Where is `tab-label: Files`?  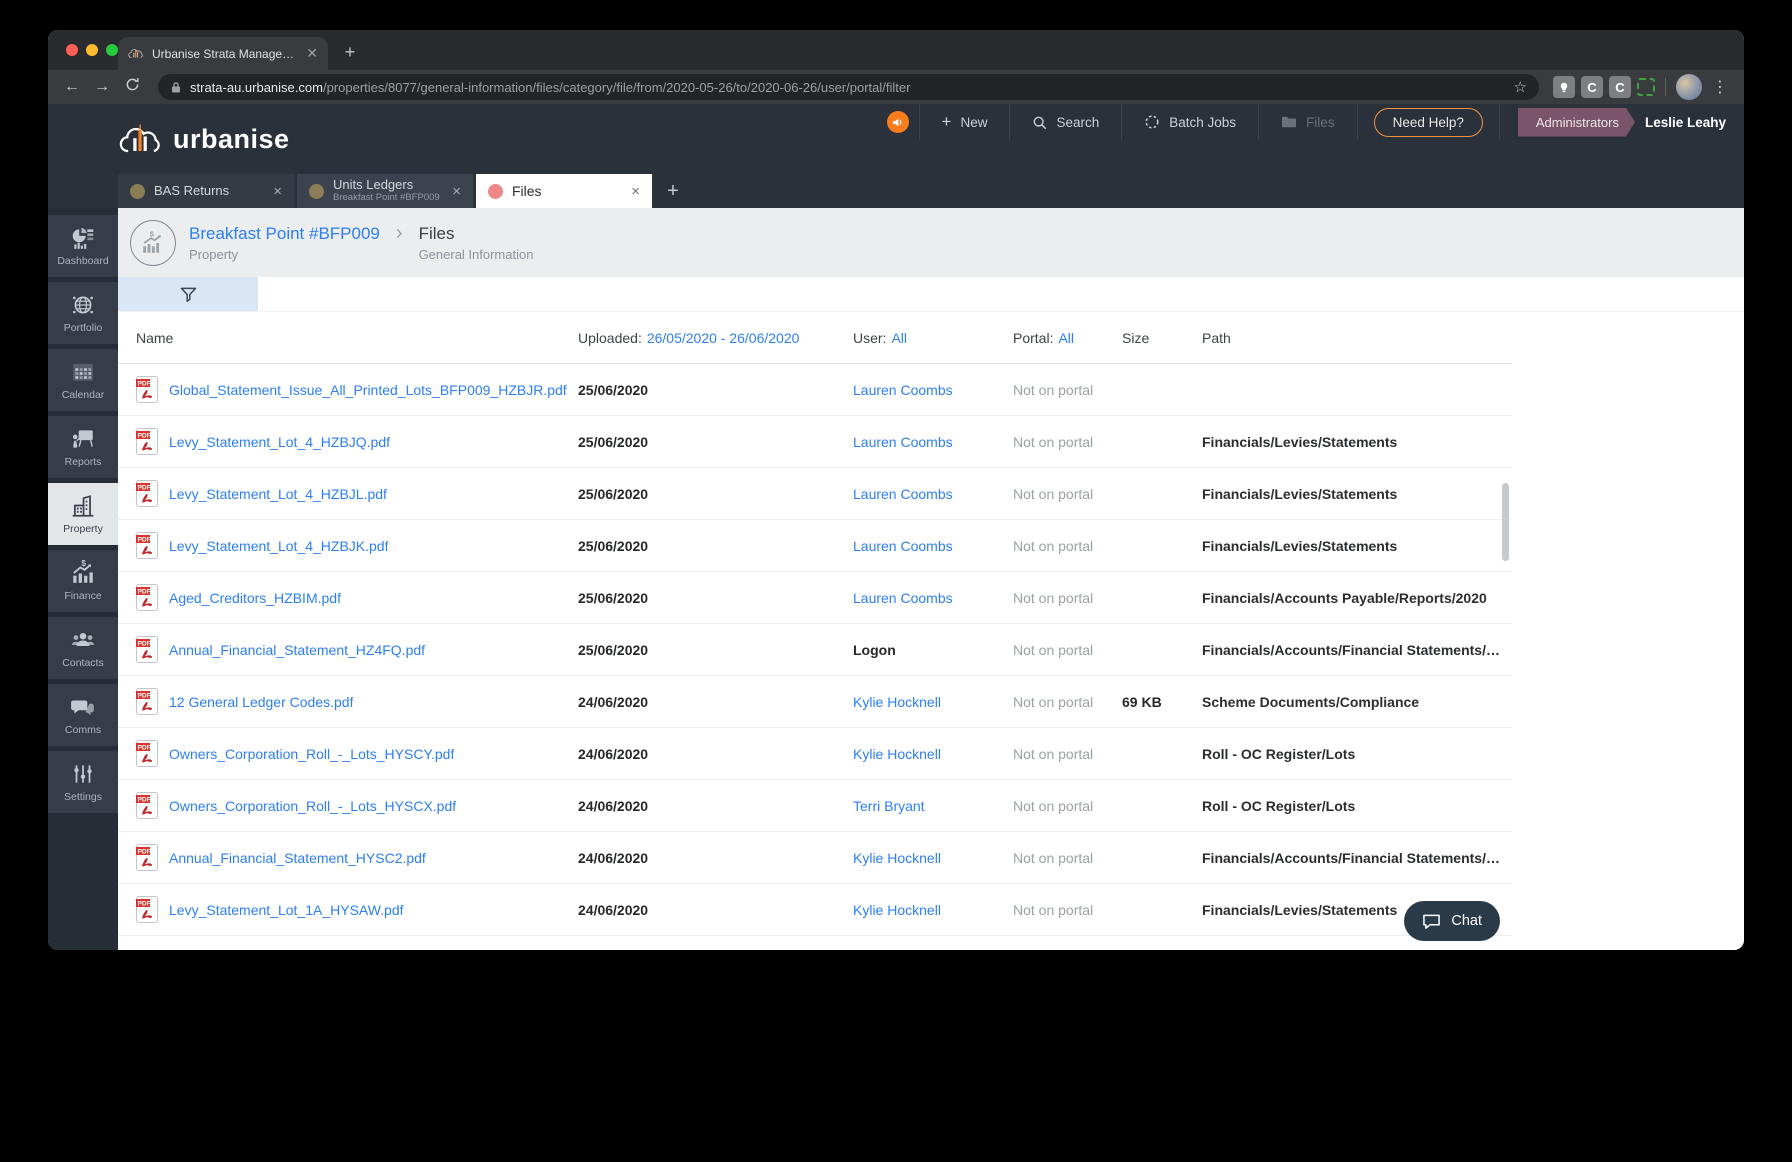 tab-label: Files is located at coordinates (527, 190).